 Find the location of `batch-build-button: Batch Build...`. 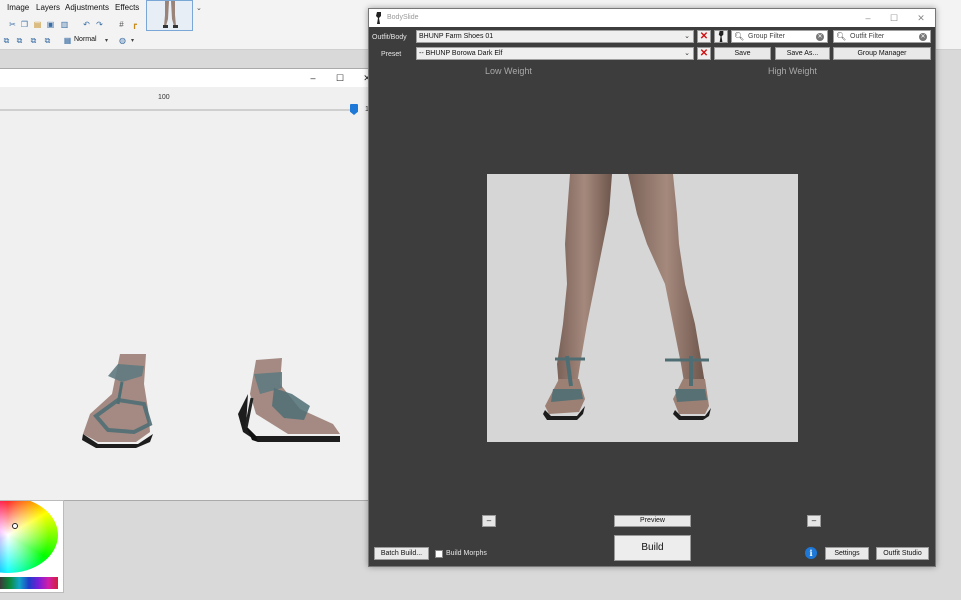

batch-build-button: Batch Build... is located at coordinates (401, 553).